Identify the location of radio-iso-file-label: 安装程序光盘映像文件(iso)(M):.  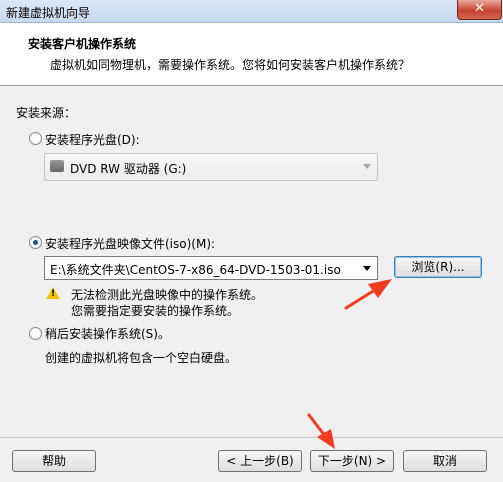
(130, 243).